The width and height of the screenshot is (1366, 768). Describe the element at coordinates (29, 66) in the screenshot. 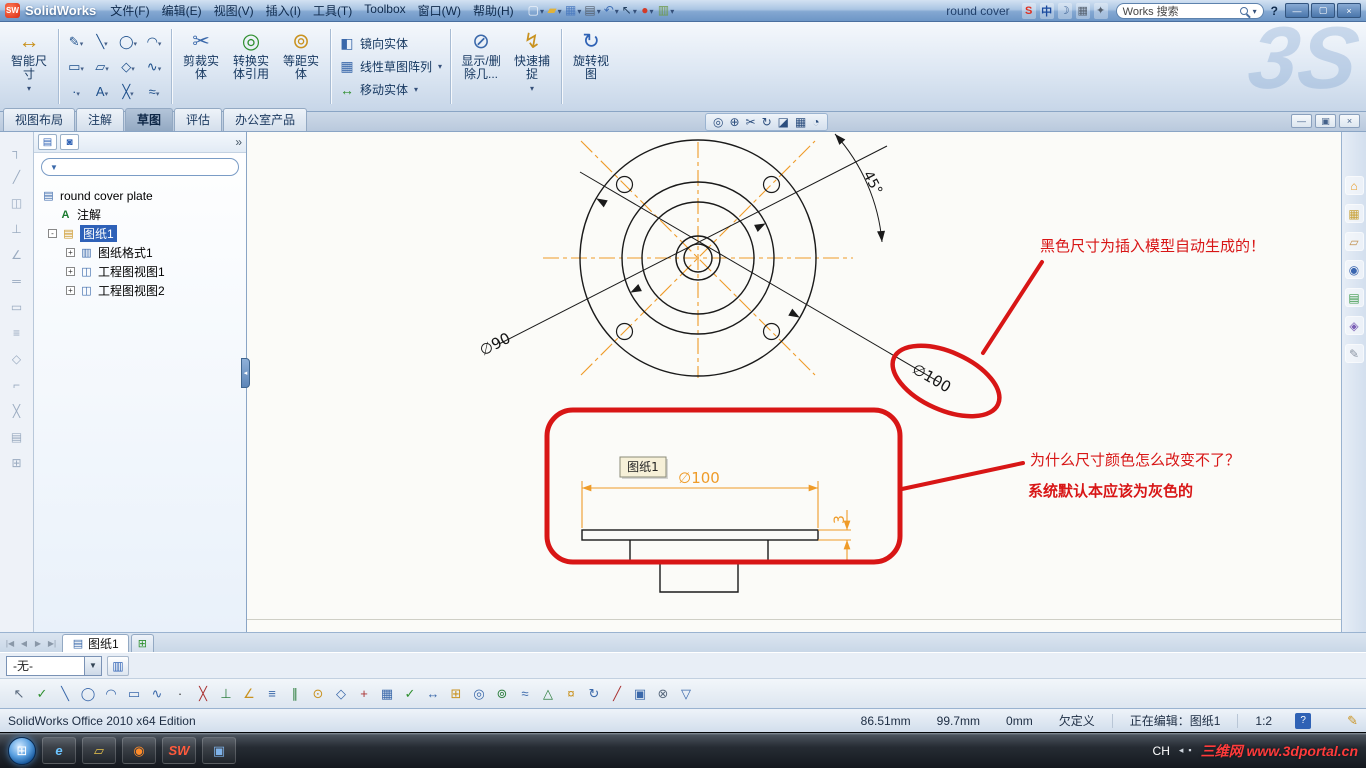

I see `smart-dimension-button: ↔ 智能尺寸` at that location.